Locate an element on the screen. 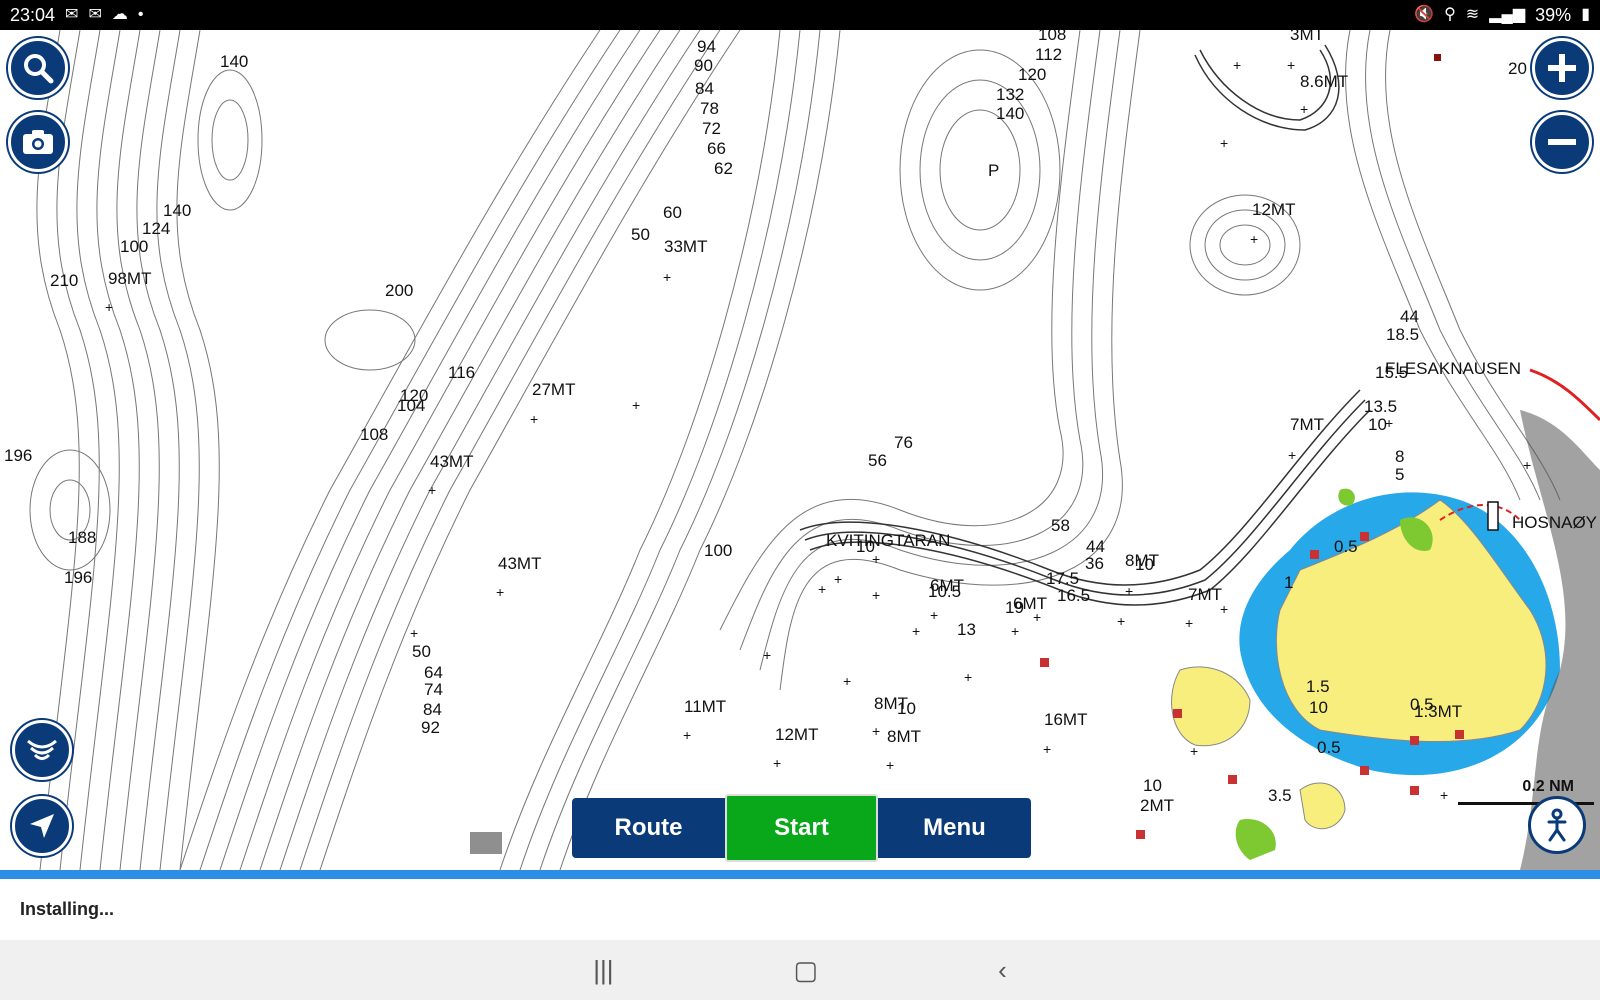  back-icon: ‹ is located at coordinates (1002, 970).